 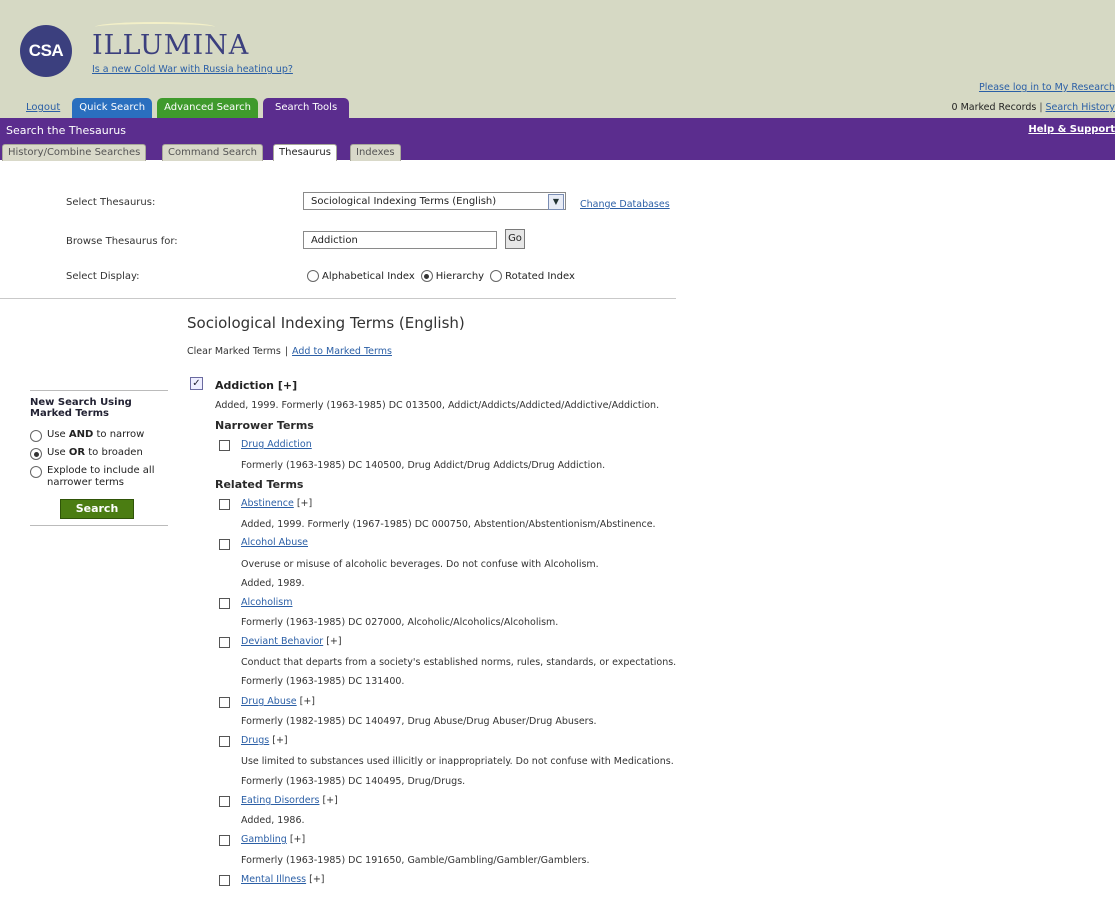 I want to click on term-link: Gambling, so click(x=264, y=839).